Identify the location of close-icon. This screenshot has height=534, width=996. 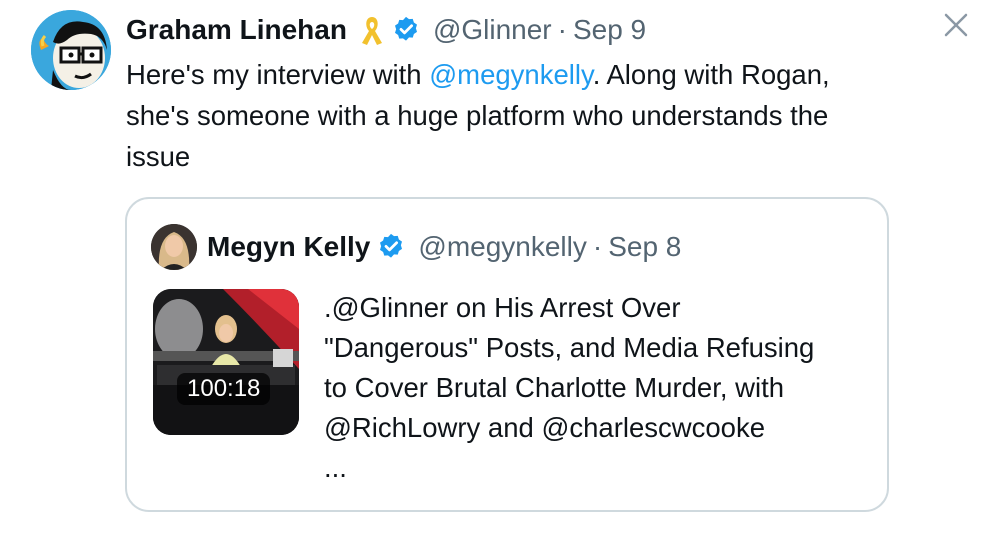
(956, 25).